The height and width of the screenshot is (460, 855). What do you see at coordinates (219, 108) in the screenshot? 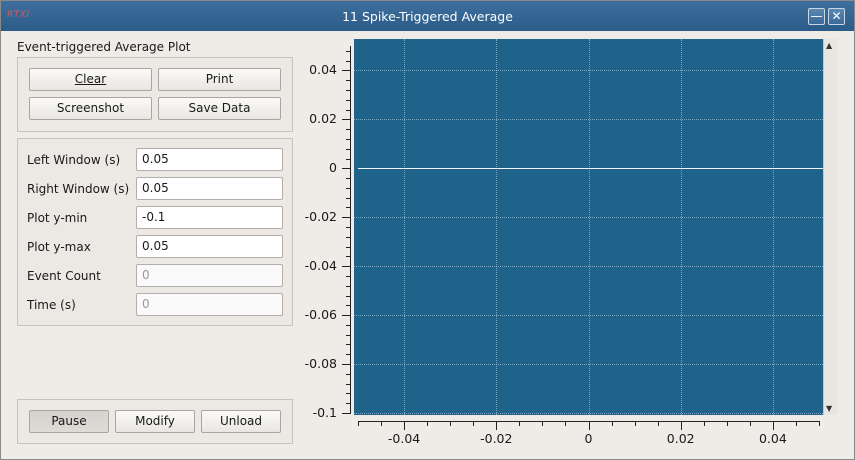
I see `save-data-button: Save Data` at bounding box center [219, 108].